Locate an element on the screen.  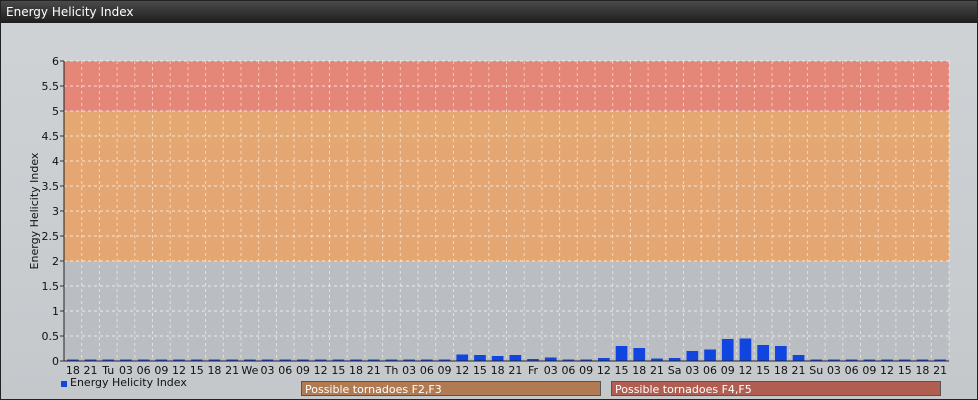
legend-swatch is located at coordinates (64, 384).